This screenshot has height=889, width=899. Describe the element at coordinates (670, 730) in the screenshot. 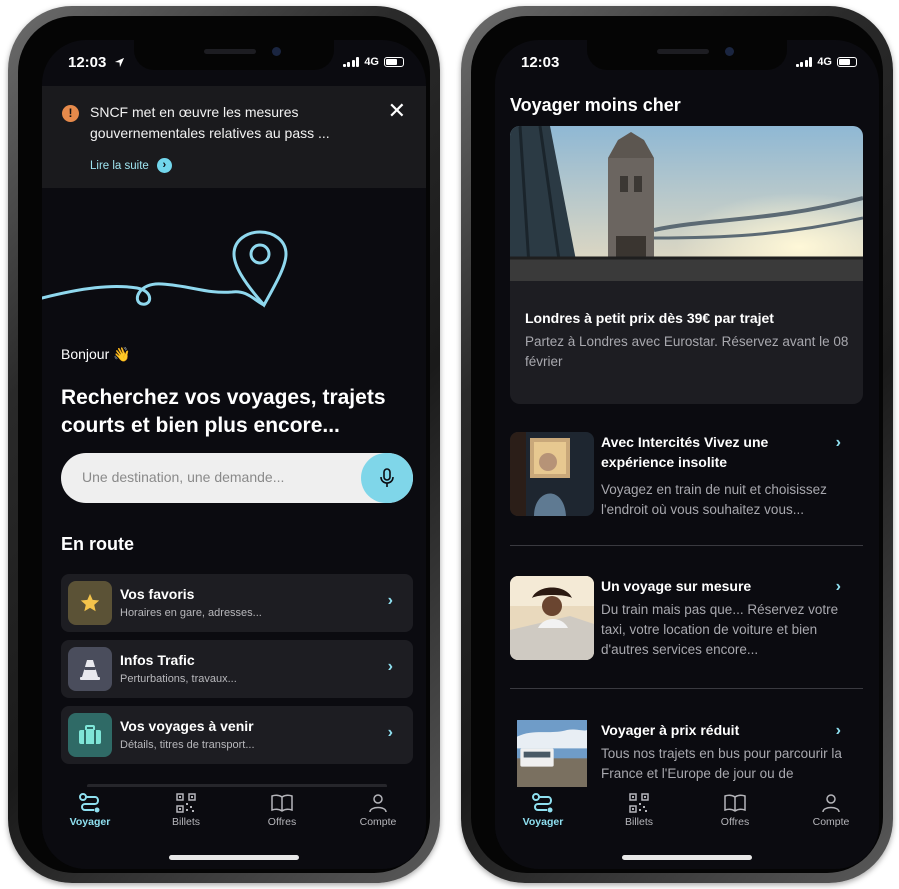

I see `offer-title: Voyager à prix réduit` at that location.